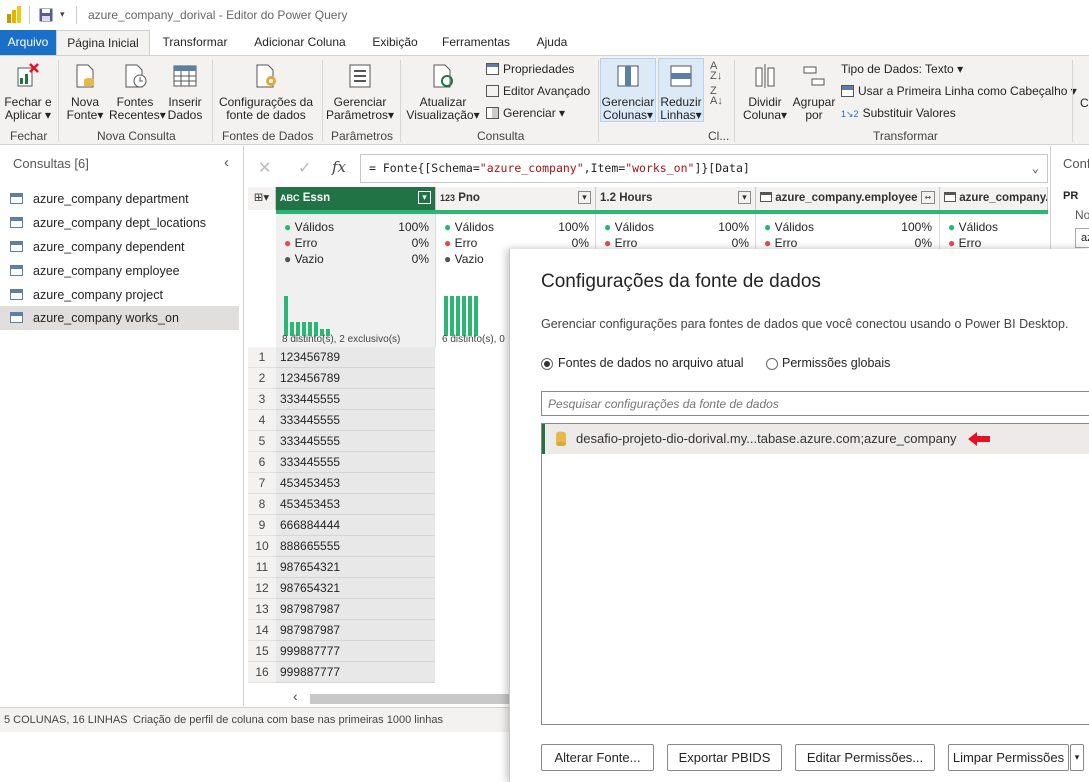 The width and height of the screenshot is (1089, 782). I want to click on cancel-formula-icon: ✕, so click(264, 168).